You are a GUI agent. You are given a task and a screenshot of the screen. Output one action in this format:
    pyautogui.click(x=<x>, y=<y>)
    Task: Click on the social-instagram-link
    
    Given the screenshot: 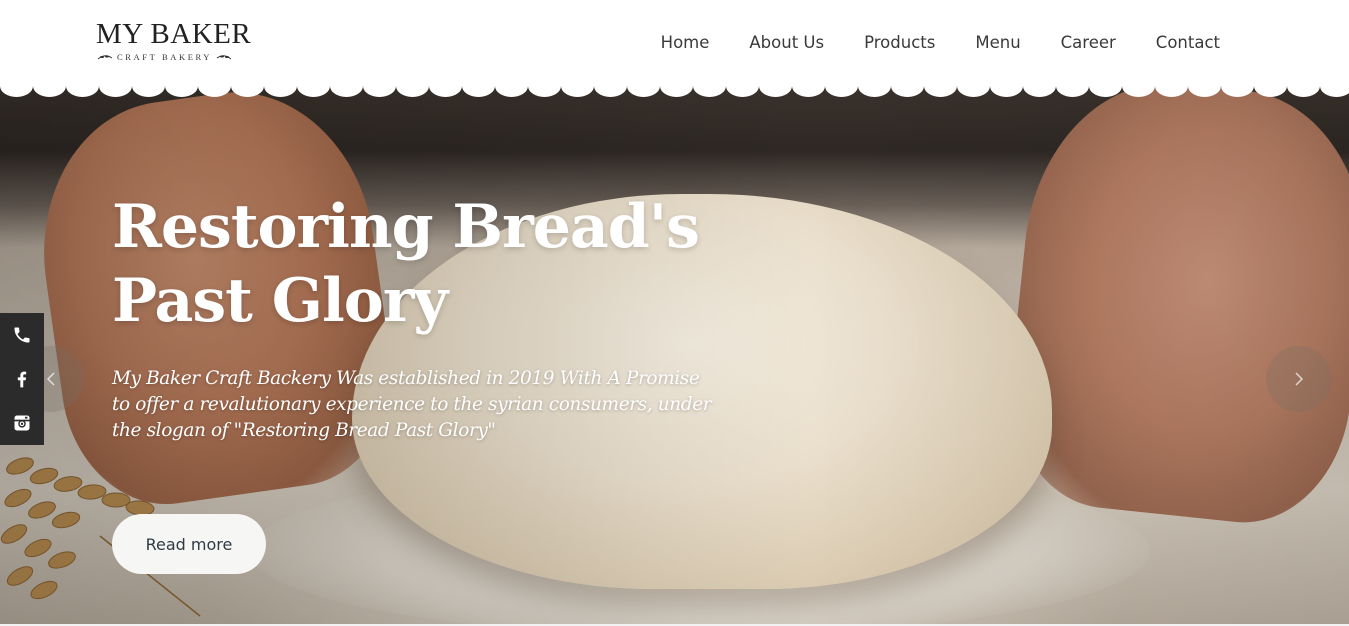 What is the action you would take?
    pyautogui.click(x=22, y=423)
    